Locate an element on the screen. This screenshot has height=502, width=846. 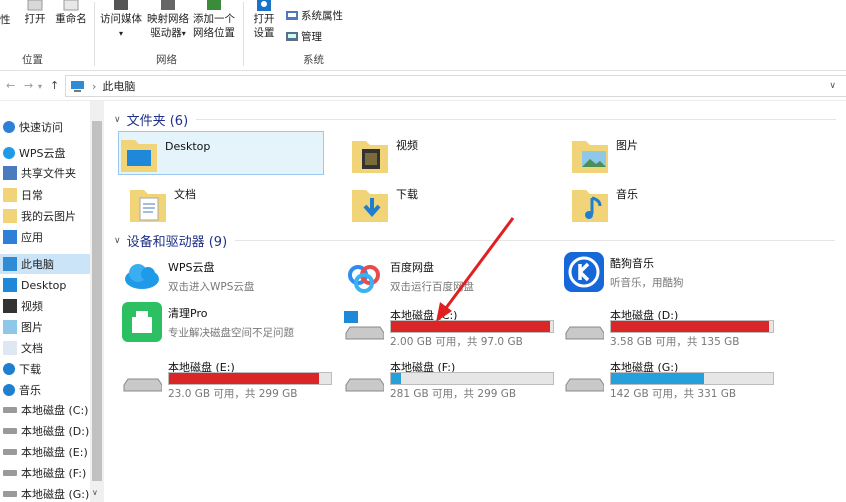
drive-c-usage-bar is located at coordinates (472, 326).